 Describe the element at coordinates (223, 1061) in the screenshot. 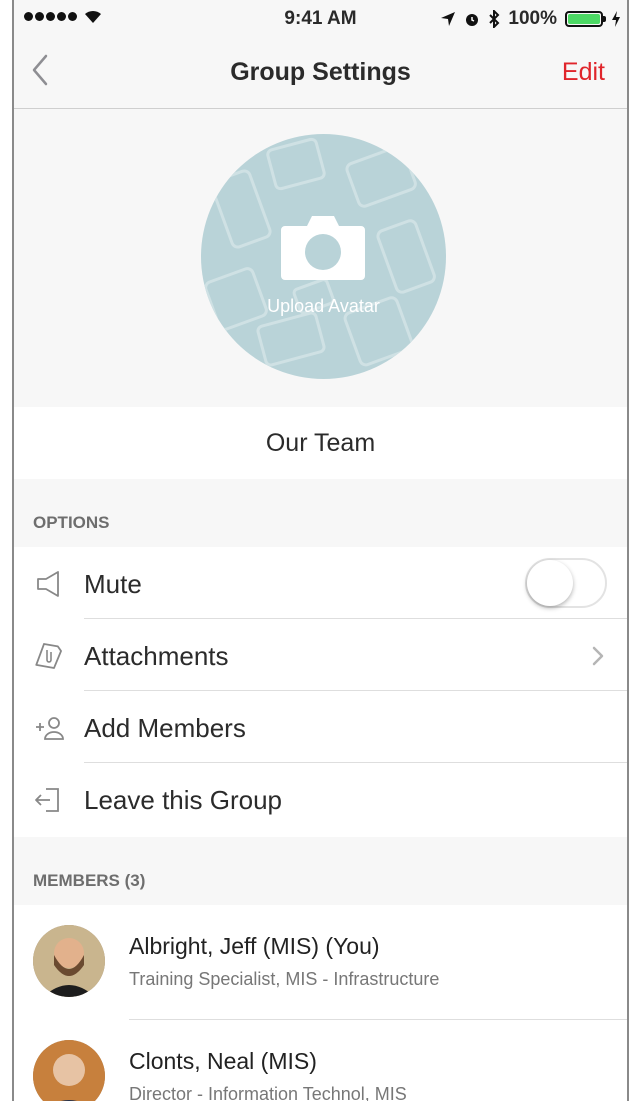

I see `member-name: Clonts, Neal (MIS)` at that location.